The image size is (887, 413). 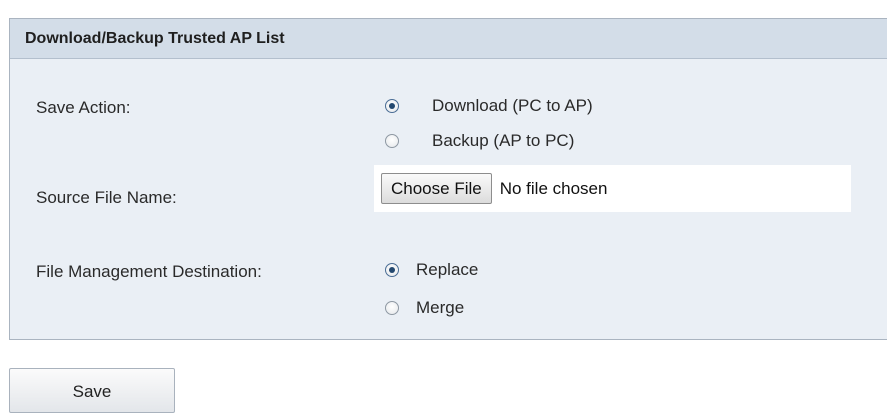 What do you see at coordinates (612, 188) in the screenshot?
I see `file-input-area: Choose File No file chosen` at bounding box center [612, 188].